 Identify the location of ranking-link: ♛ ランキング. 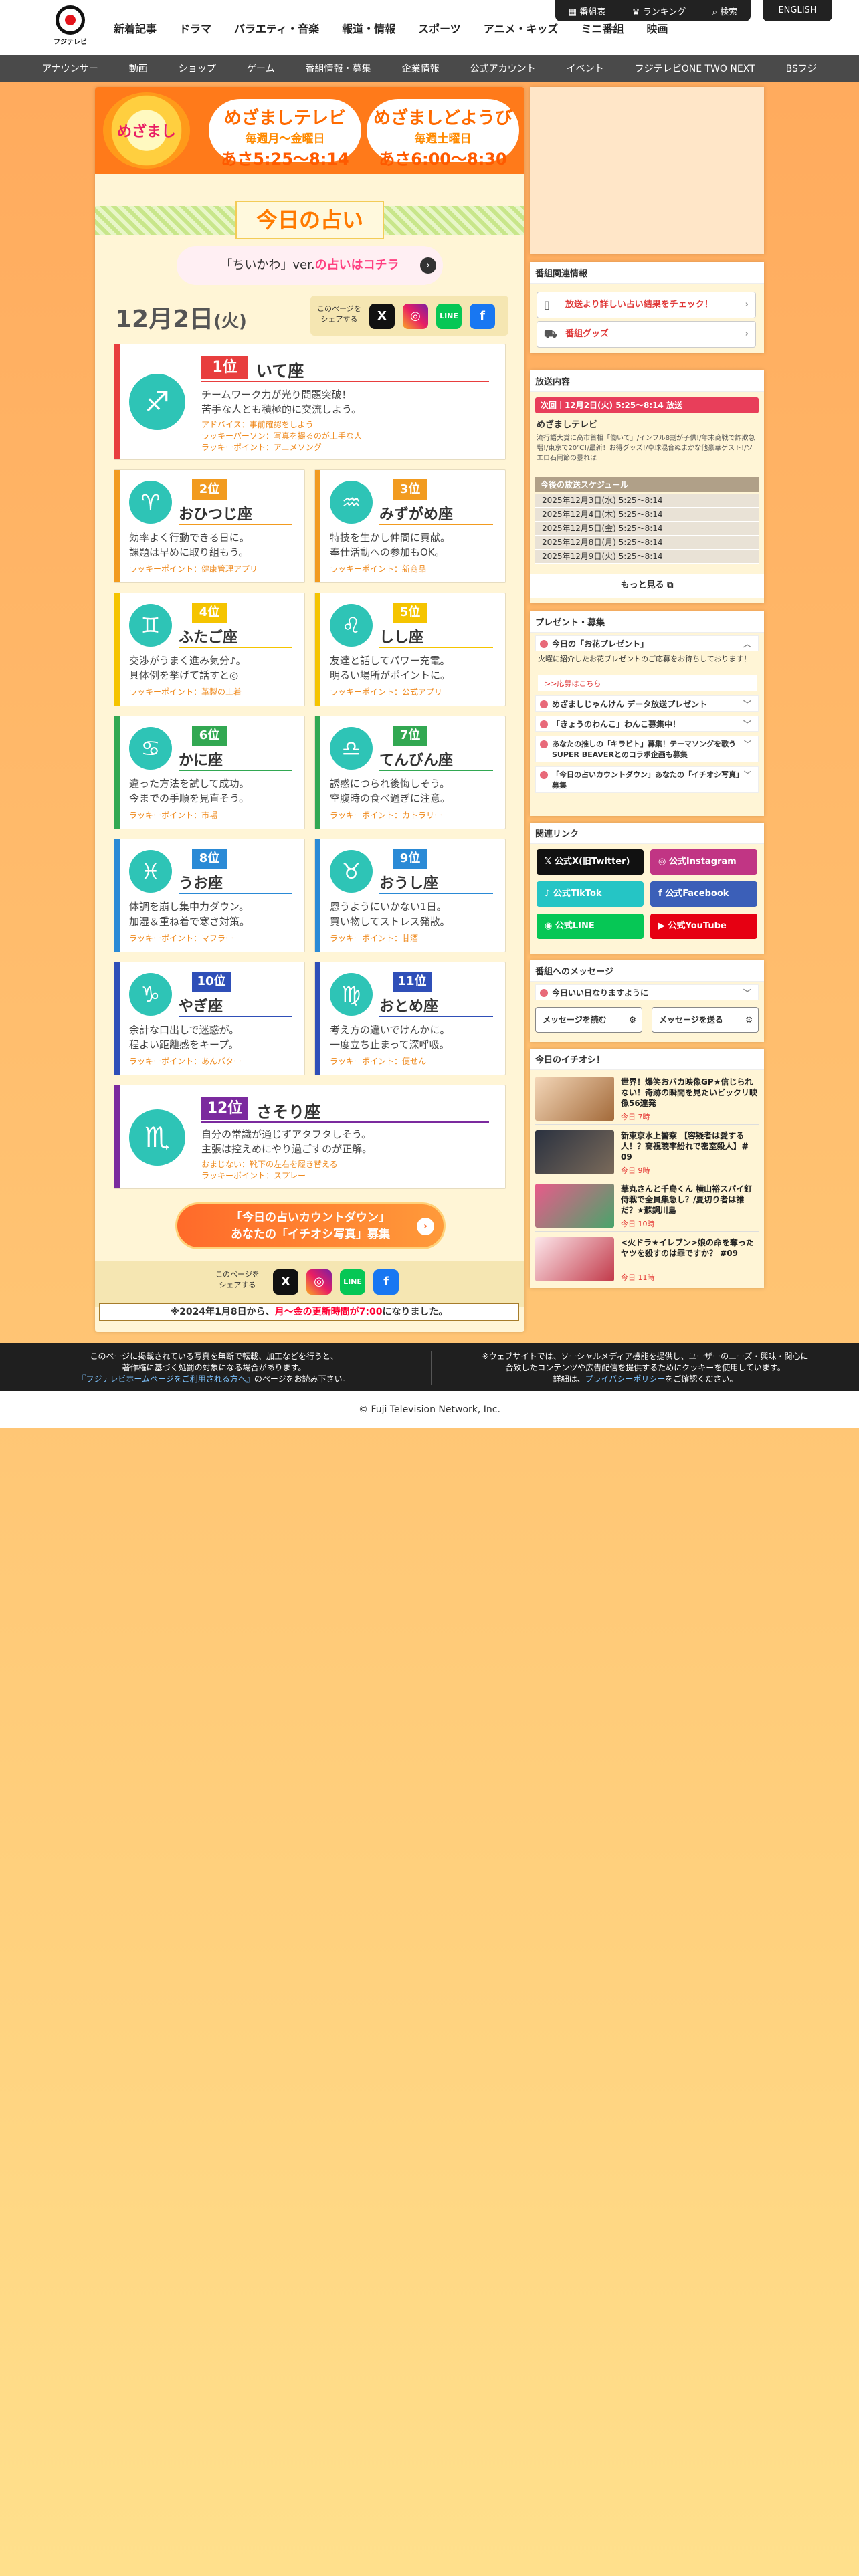
(659, 11).